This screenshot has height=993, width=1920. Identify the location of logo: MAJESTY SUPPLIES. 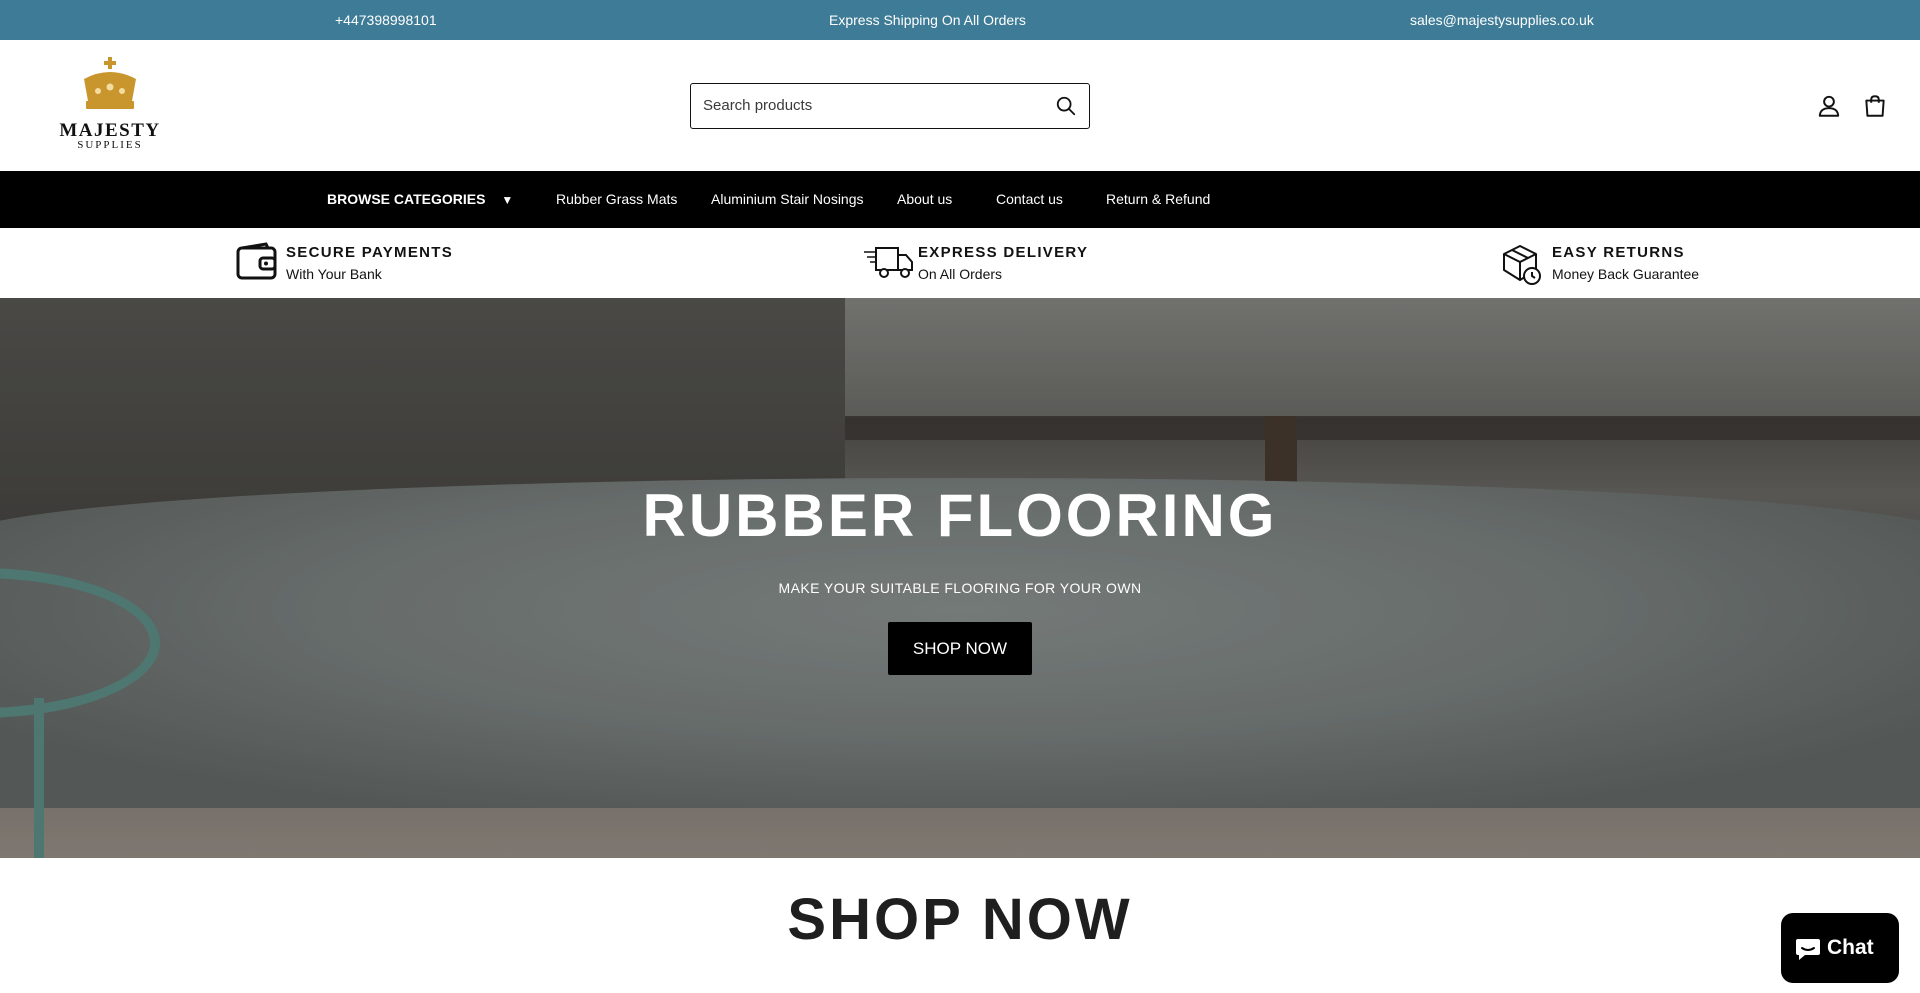
(110, 104).